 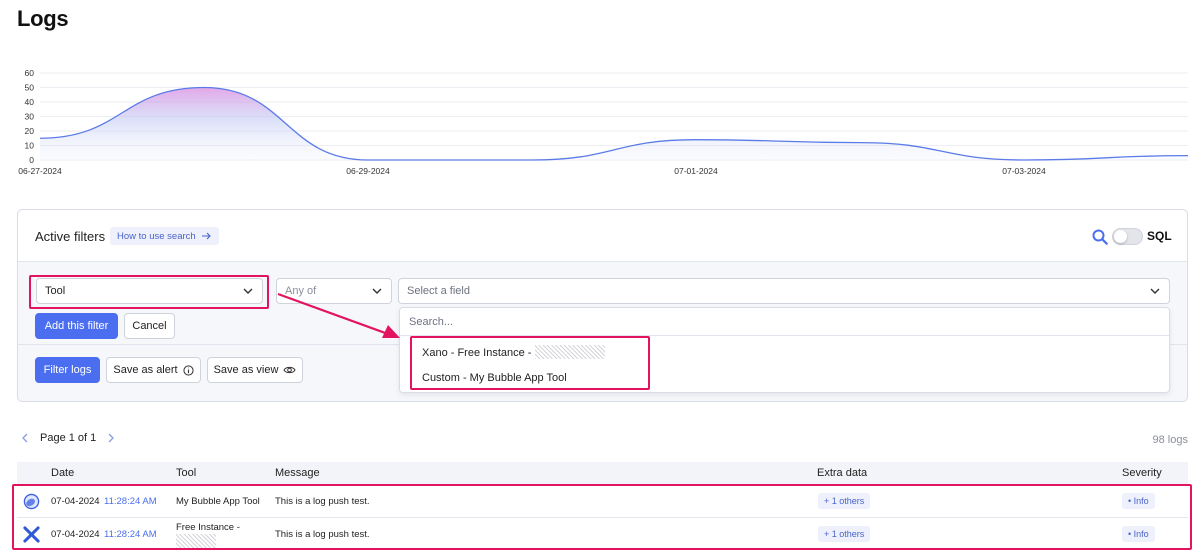 I want to click on page-label: Page 1 of 1, so click(x=68, y=438).